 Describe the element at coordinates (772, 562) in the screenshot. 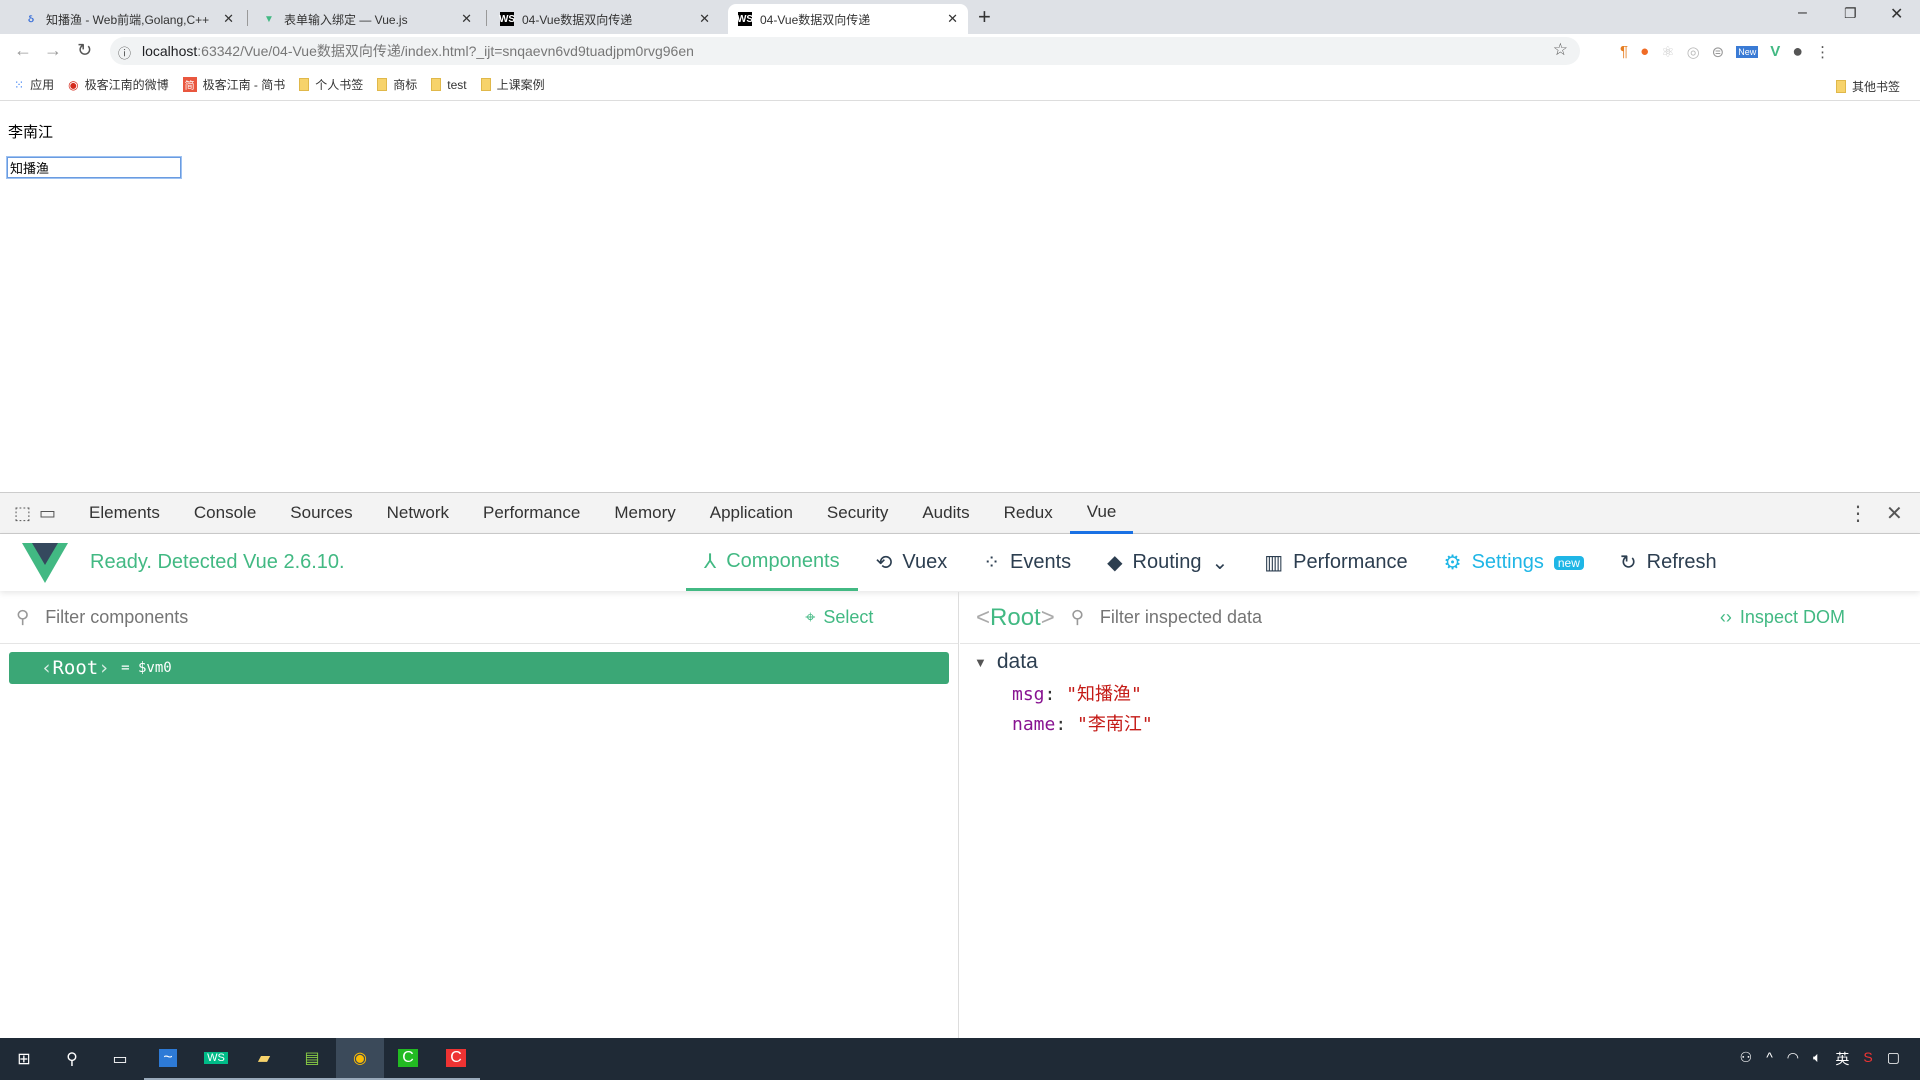

I see `vue-nav-components: ⅄ Components` at that location.